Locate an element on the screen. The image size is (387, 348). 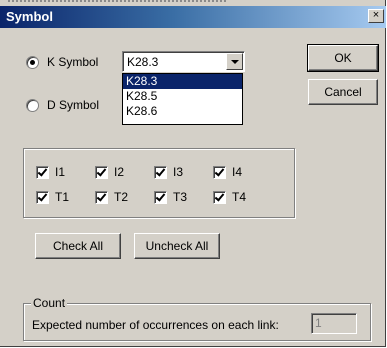
radio-indicator-d is located at coordinates (32, 105).